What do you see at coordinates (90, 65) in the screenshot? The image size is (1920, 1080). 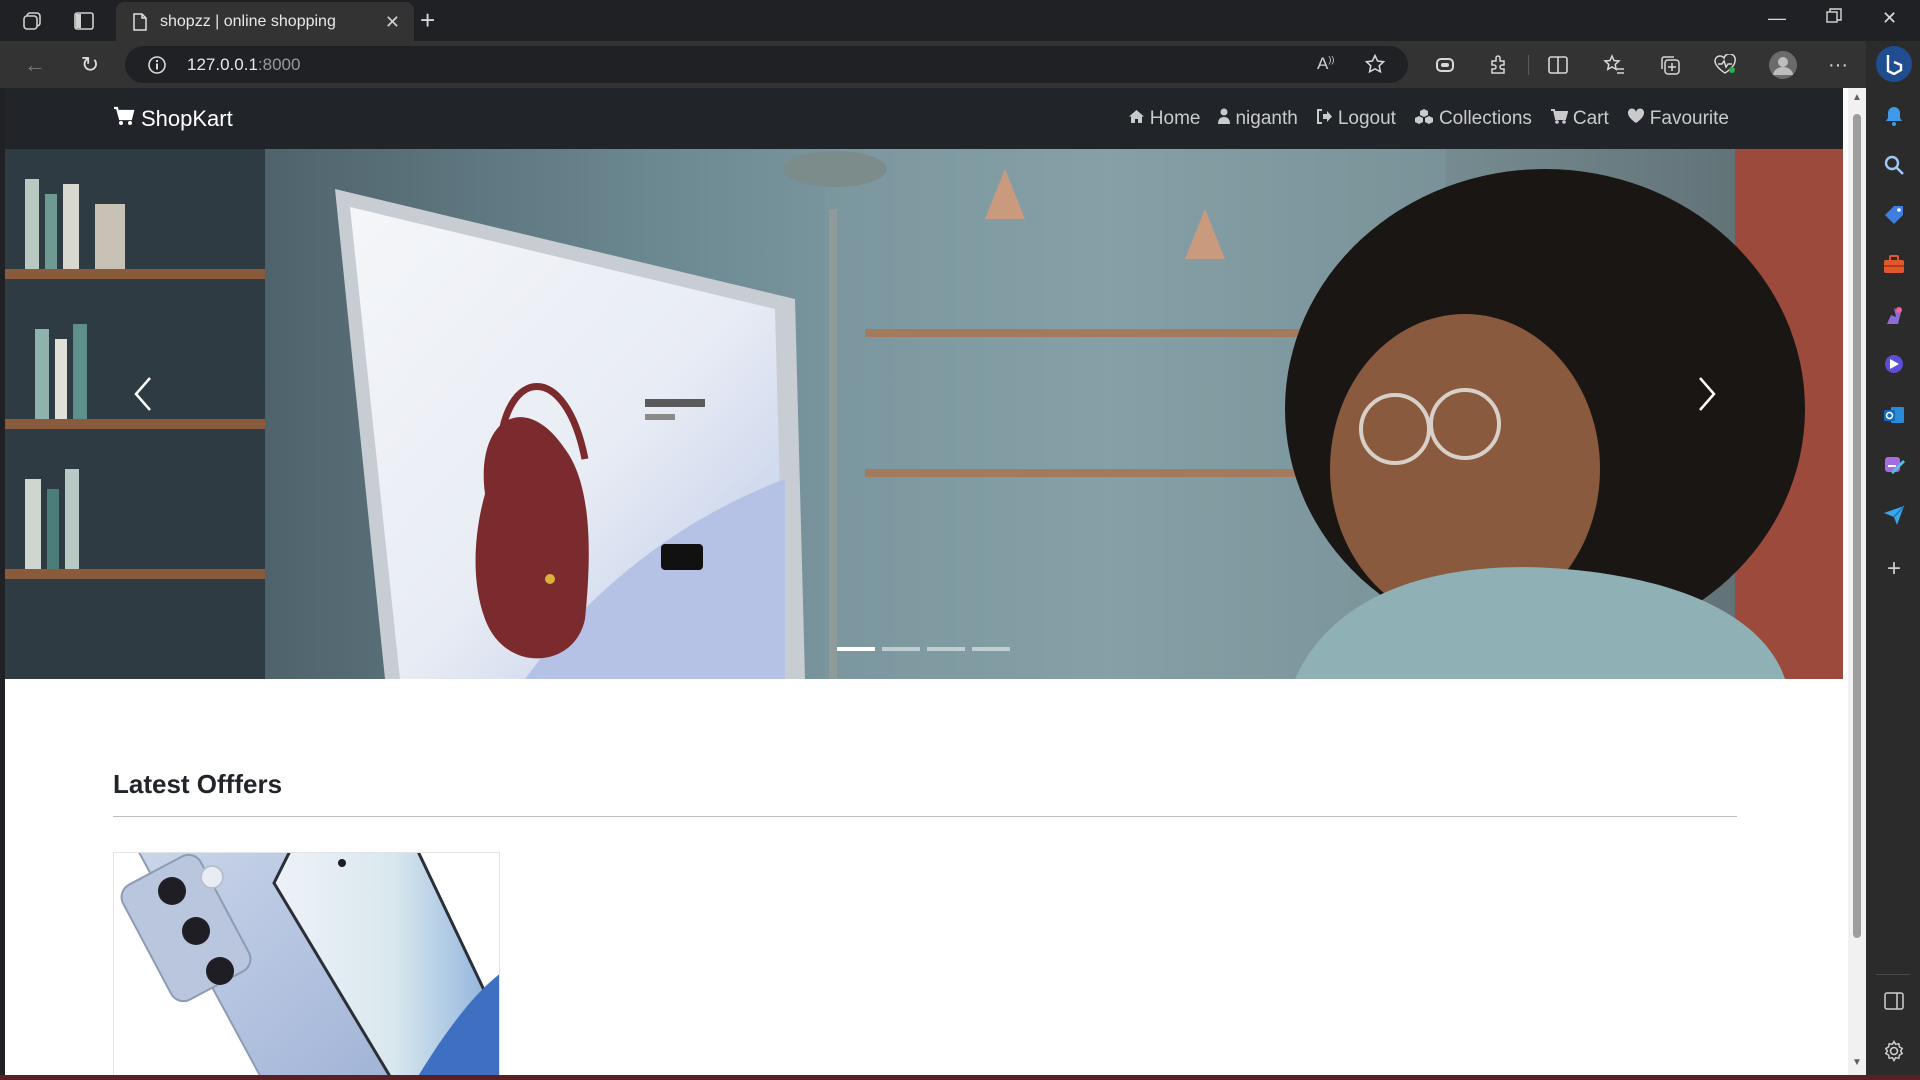 I see `refresh-icon: ↻` at bounding box center [90, 65].